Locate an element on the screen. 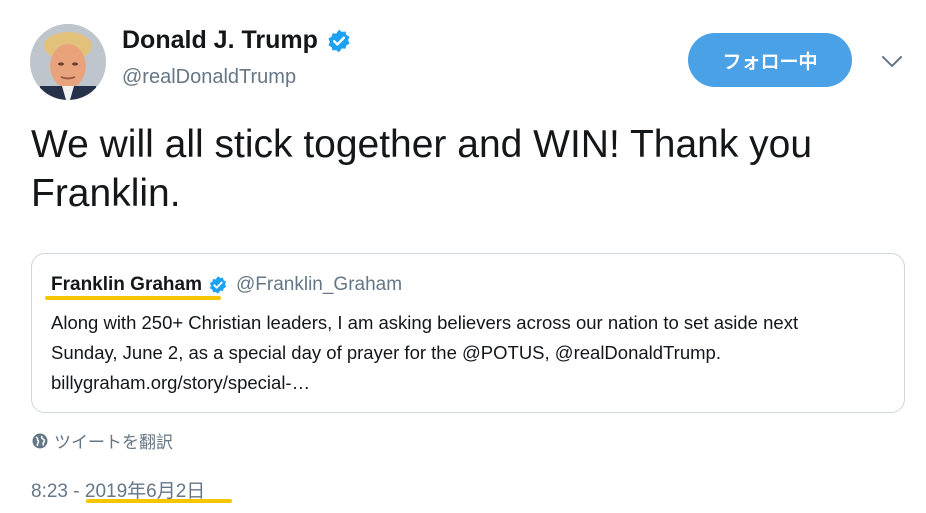 The width and height of the screenshot is (926, 513). date-highlight-underline is located at coordinates (159, 501).